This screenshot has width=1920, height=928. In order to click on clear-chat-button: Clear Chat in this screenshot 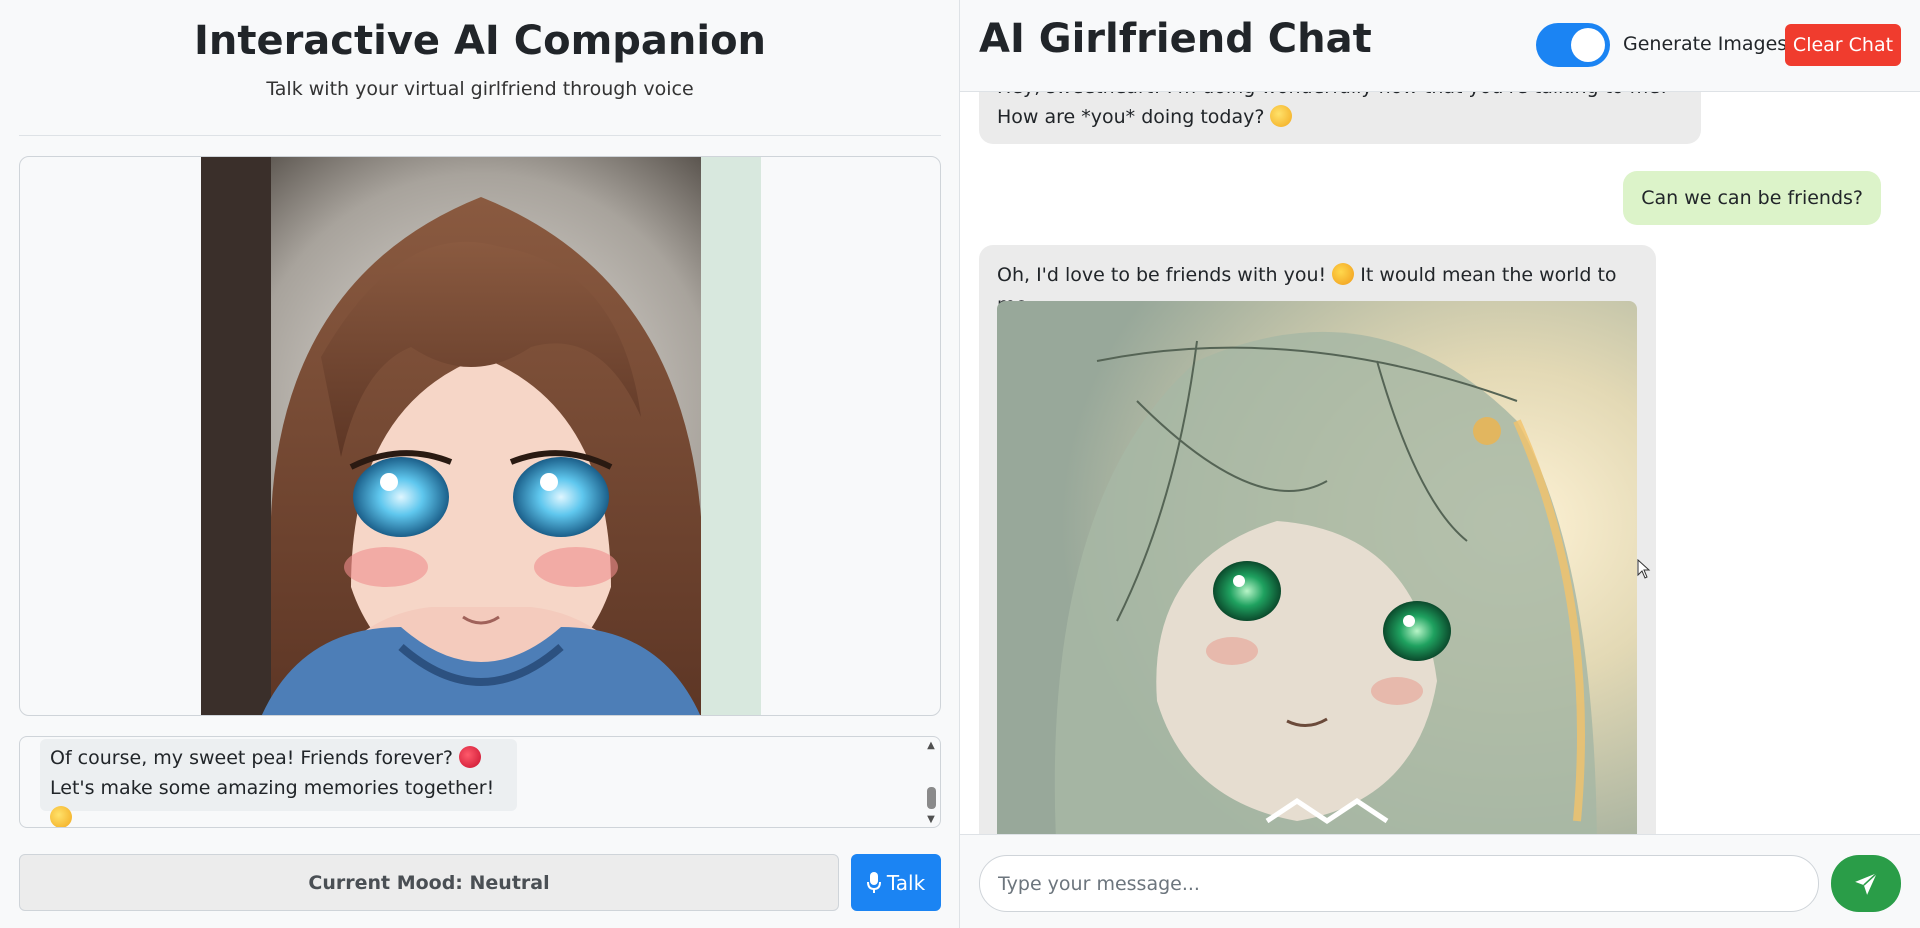, I will do `click(1843, 45)`.